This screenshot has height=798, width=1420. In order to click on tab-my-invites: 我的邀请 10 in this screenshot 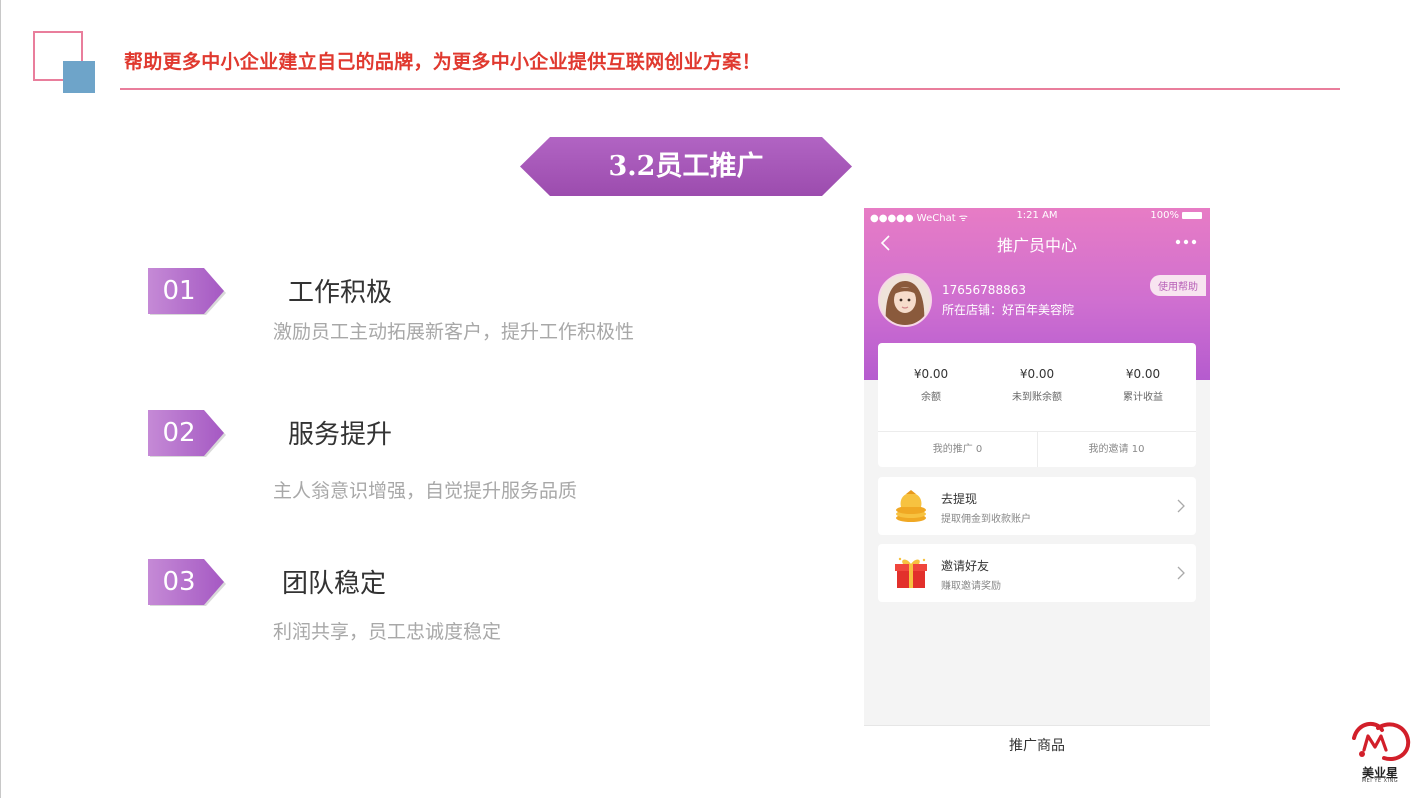, I will do `click(1116, 449)`.